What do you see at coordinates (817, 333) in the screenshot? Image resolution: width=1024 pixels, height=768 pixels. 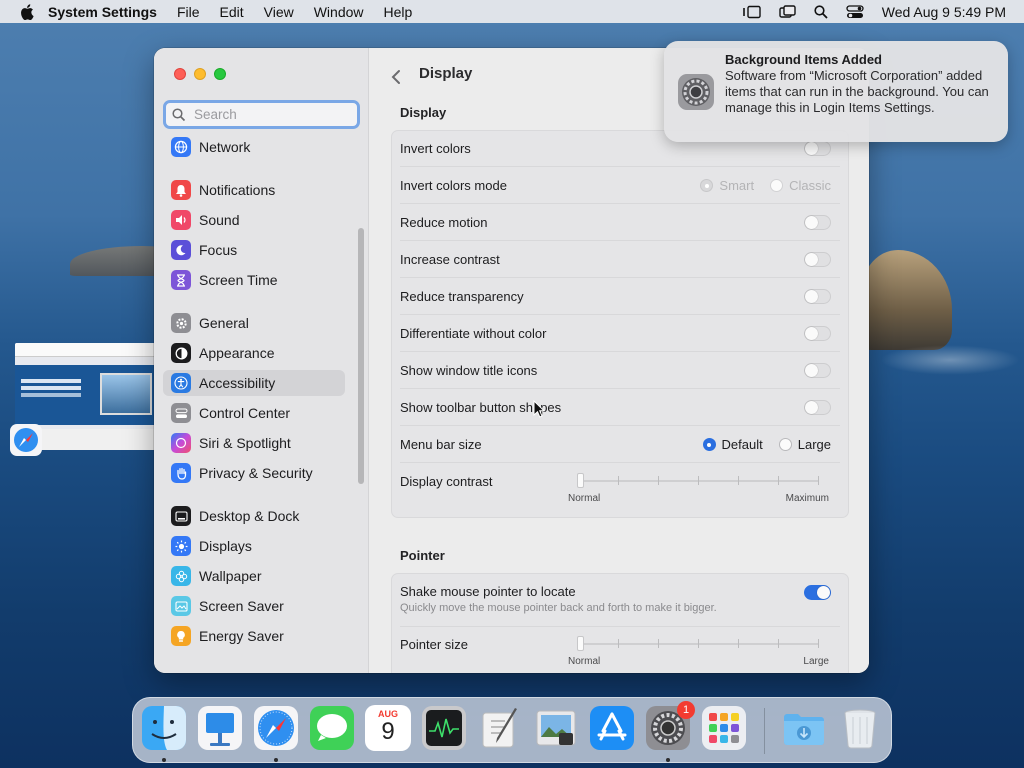 I see `differentiate-without-color-toggle` at bounding box center [817, 333].